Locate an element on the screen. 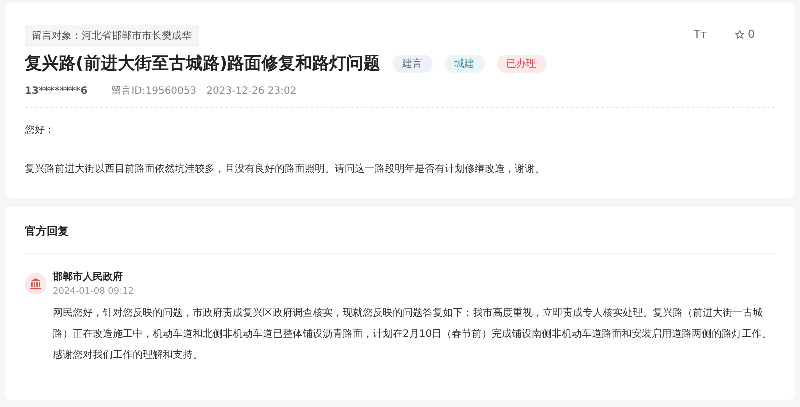  recipient-label: 留言对象：河北省邯郸市市长樊成华 is located at coordinates (112, 36).